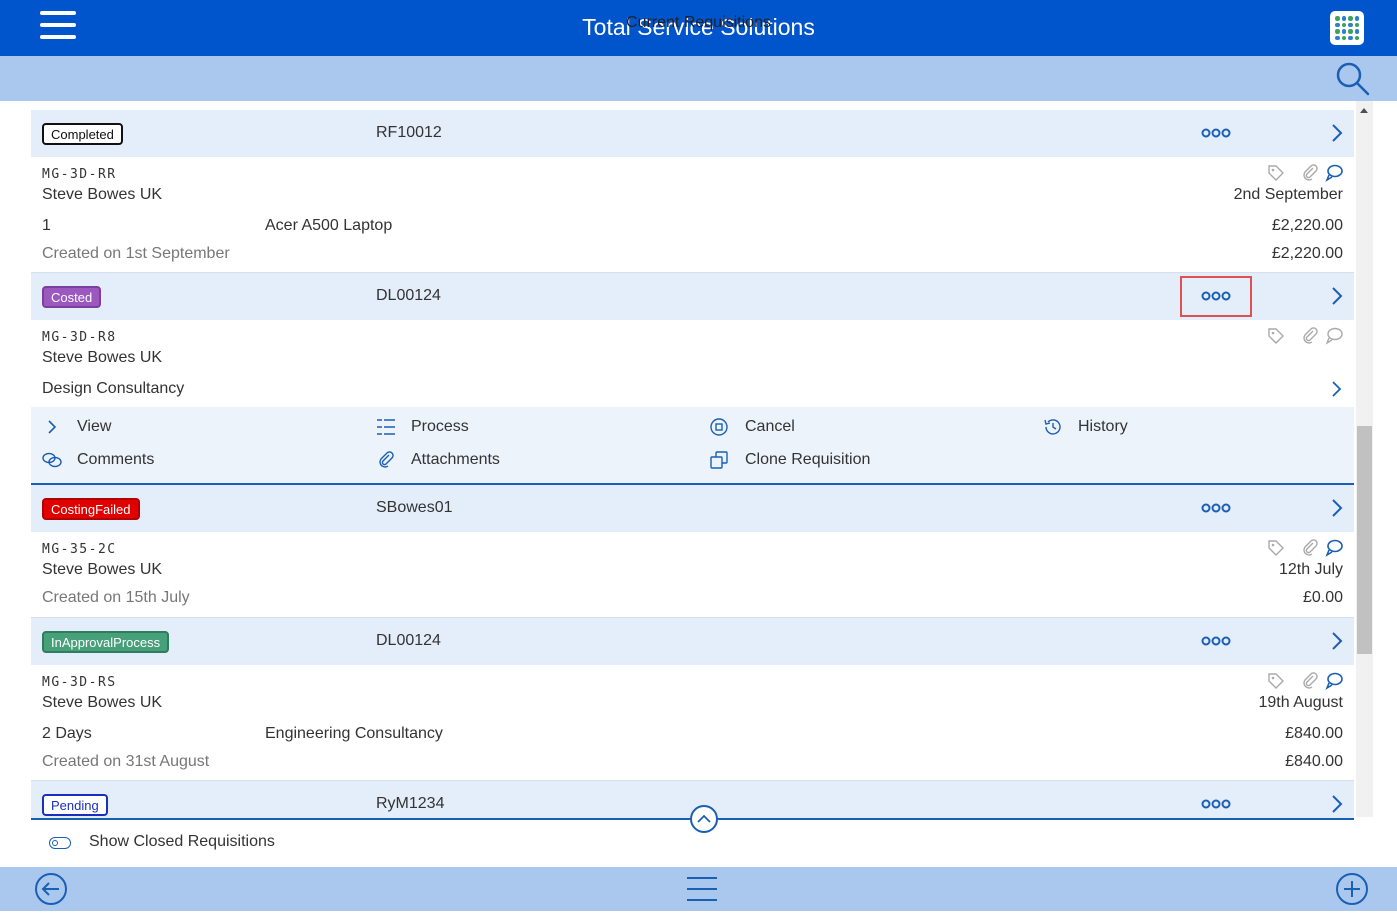 The height and width of the screenshot is (916, 1397). I want to click on clone-requisition-action: Clone Requisition, so click(790, 460).